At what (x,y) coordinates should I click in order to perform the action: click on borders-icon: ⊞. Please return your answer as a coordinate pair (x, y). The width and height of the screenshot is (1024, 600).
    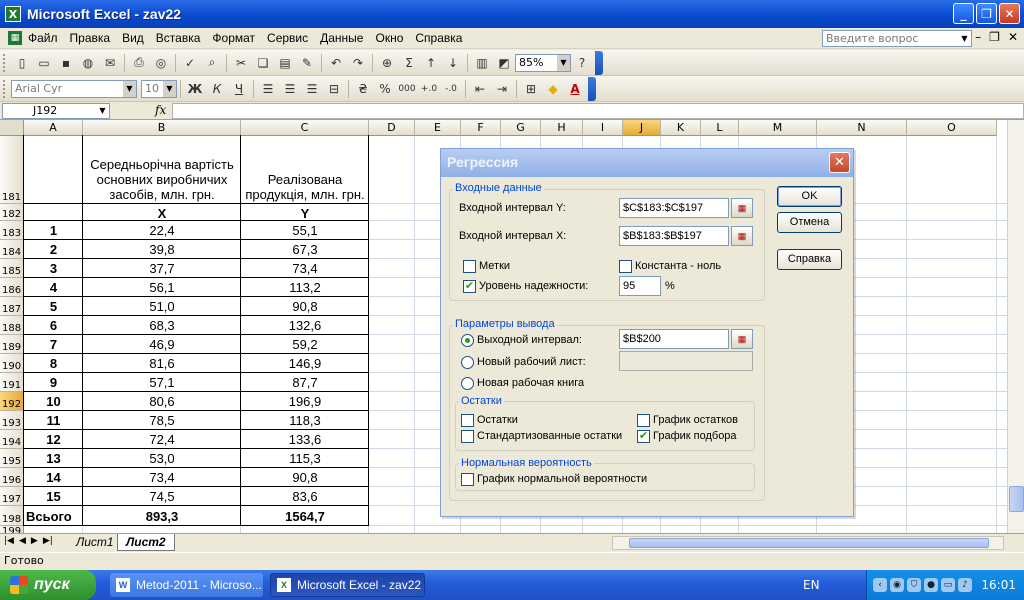
    Looking at the image, I should click on (531, 89).